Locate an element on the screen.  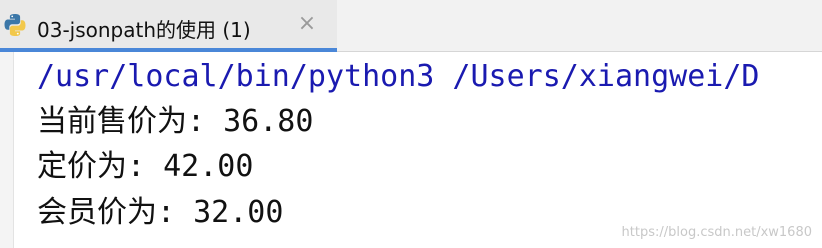
watermark: https://blog.csdn.net/xw1680 is located at coordinates (716, 232).